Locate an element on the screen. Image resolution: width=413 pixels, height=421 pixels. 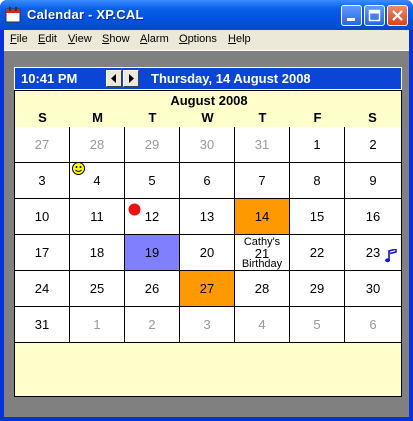
minimize-button is located at coordinates (351, 15).